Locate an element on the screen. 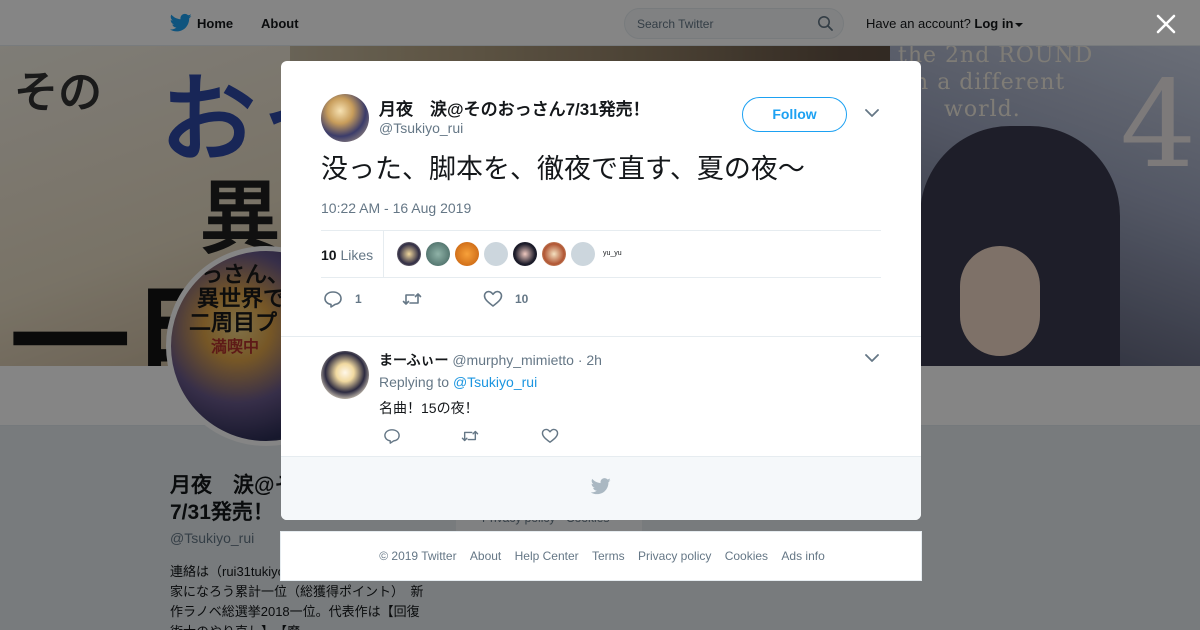 The image size is (1200, 630). divider is located at coordinates (601, 336).